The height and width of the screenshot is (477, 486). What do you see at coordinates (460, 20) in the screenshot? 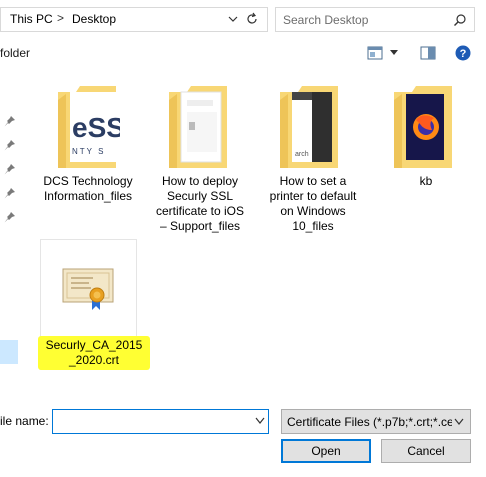
I see `search-icon` at bounding box center [460, 20].